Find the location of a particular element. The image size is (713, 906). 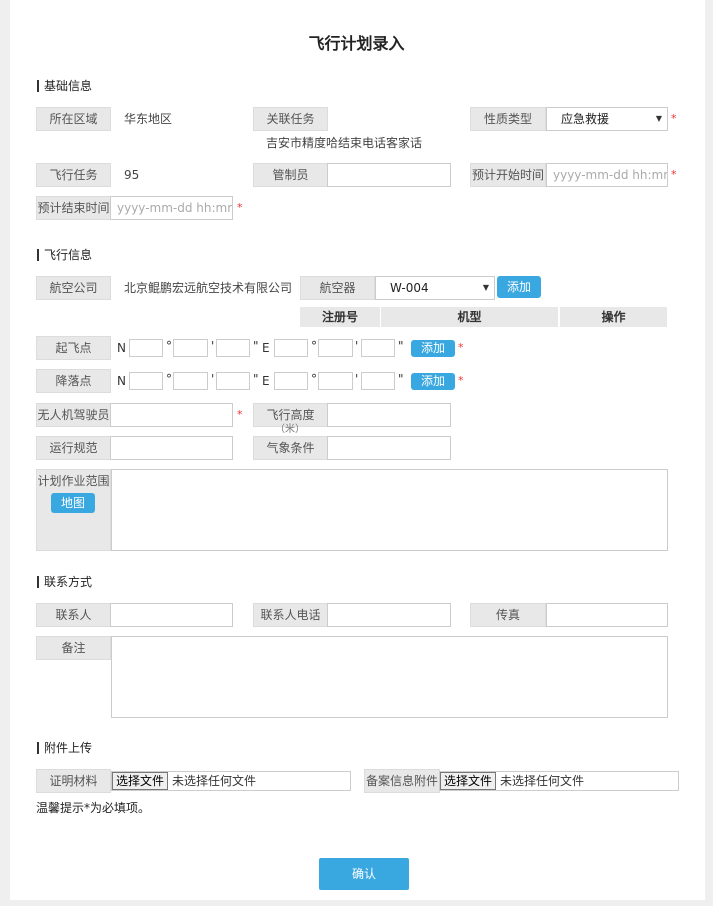

takeoff-lon-sec-input is located at coordinates (378, 348).